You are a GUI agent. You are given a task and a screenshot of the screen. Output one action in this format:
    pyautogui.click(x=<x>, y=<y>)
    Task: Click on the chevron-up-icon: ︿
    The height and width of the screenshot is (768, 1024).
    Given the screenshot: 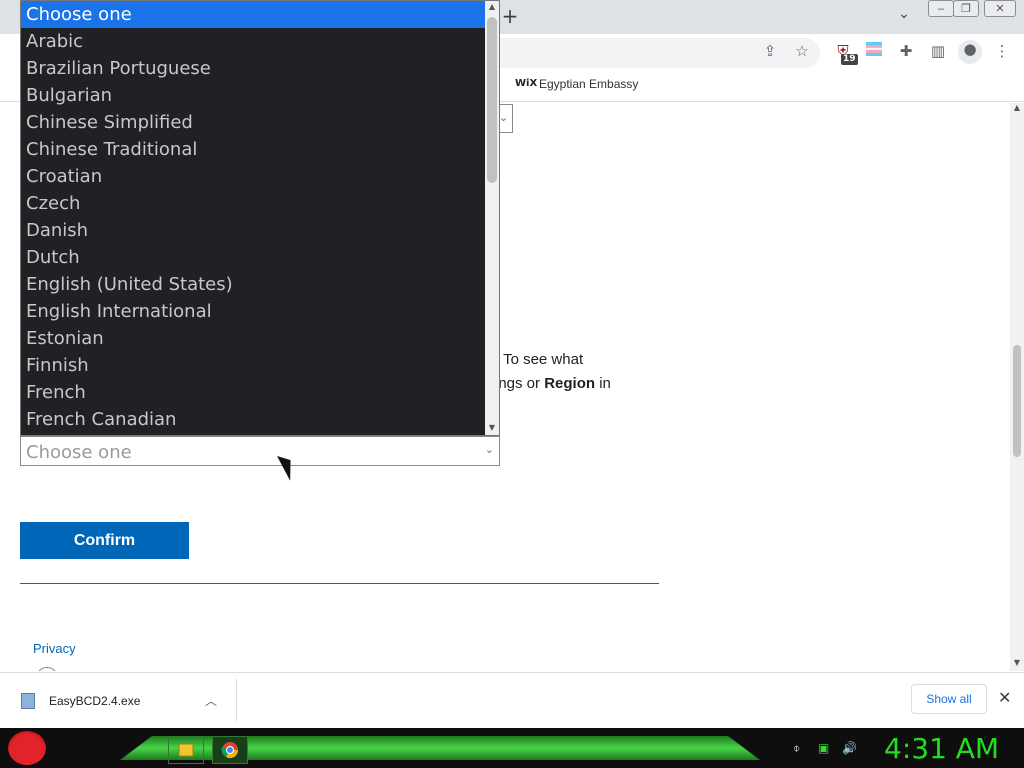 What is the action you would take?
    pyautogui.click(x=211, y=700)
    